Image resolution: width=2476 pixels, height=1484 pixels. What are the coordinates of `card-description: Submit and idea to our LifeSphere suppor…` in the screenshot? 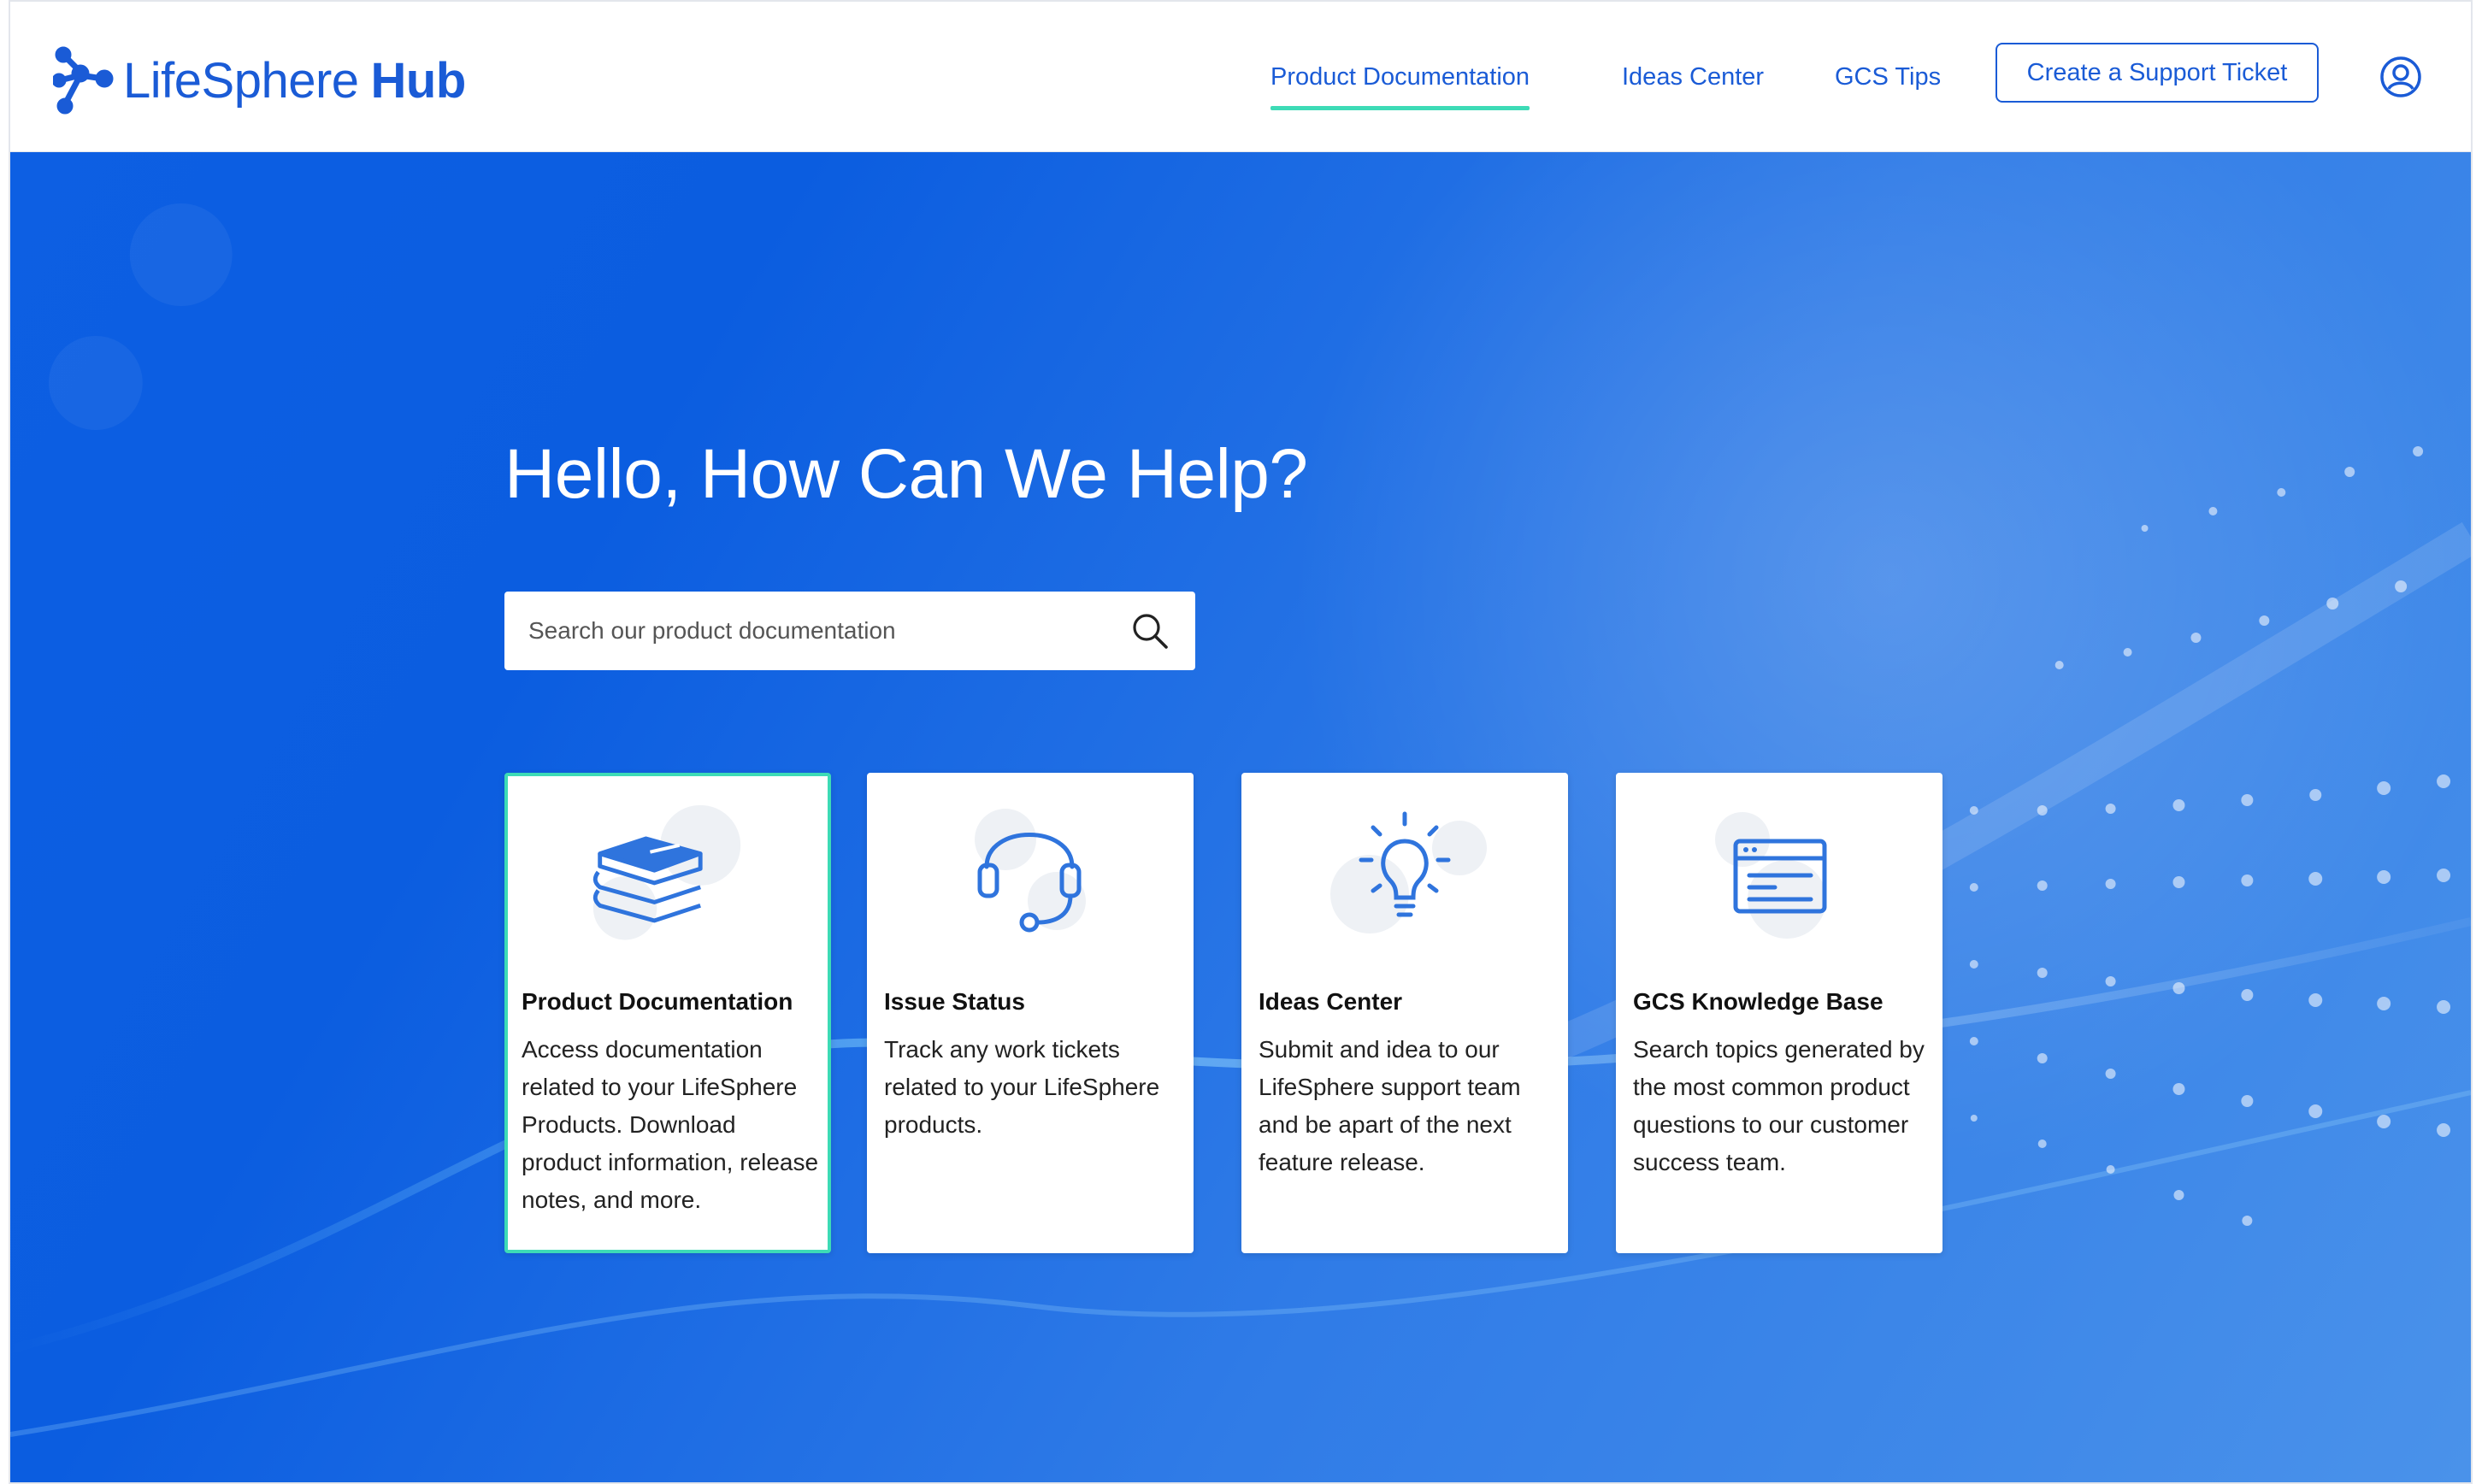 It's located at (1390, 1105).